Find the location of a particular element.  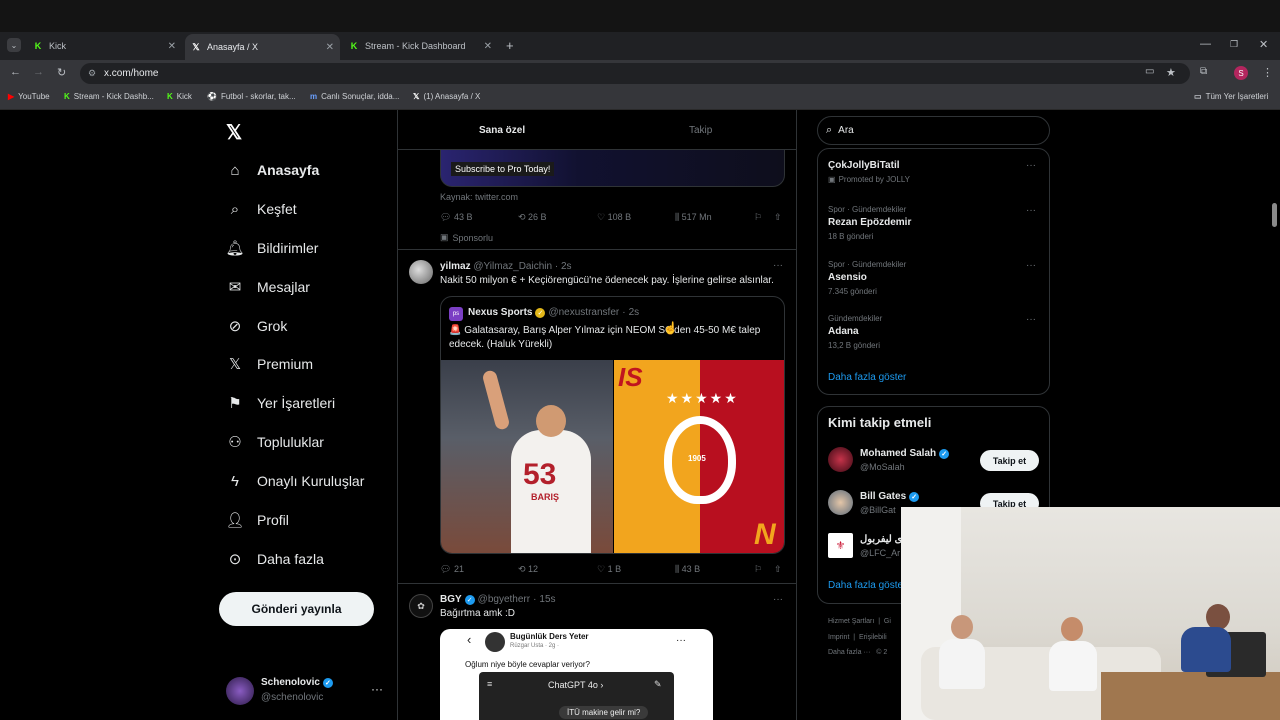

tweet-avatar is located at coordinates (421, 272).